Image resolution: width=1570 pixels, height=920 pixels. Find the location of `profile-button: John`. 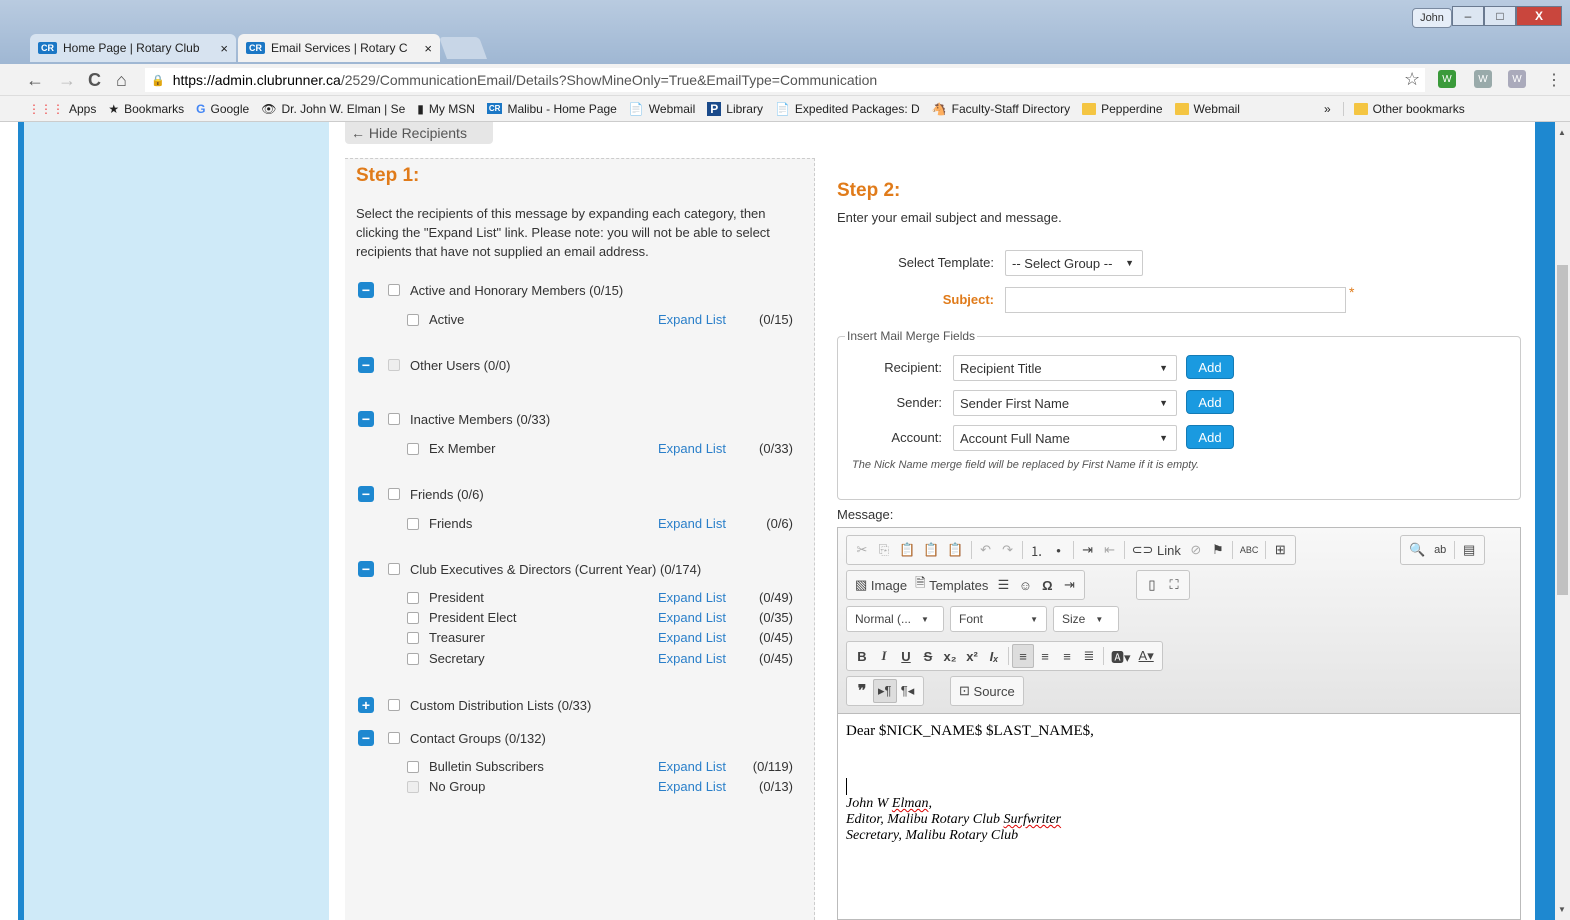

profile-button: John is located at coordinates (1432, 18).